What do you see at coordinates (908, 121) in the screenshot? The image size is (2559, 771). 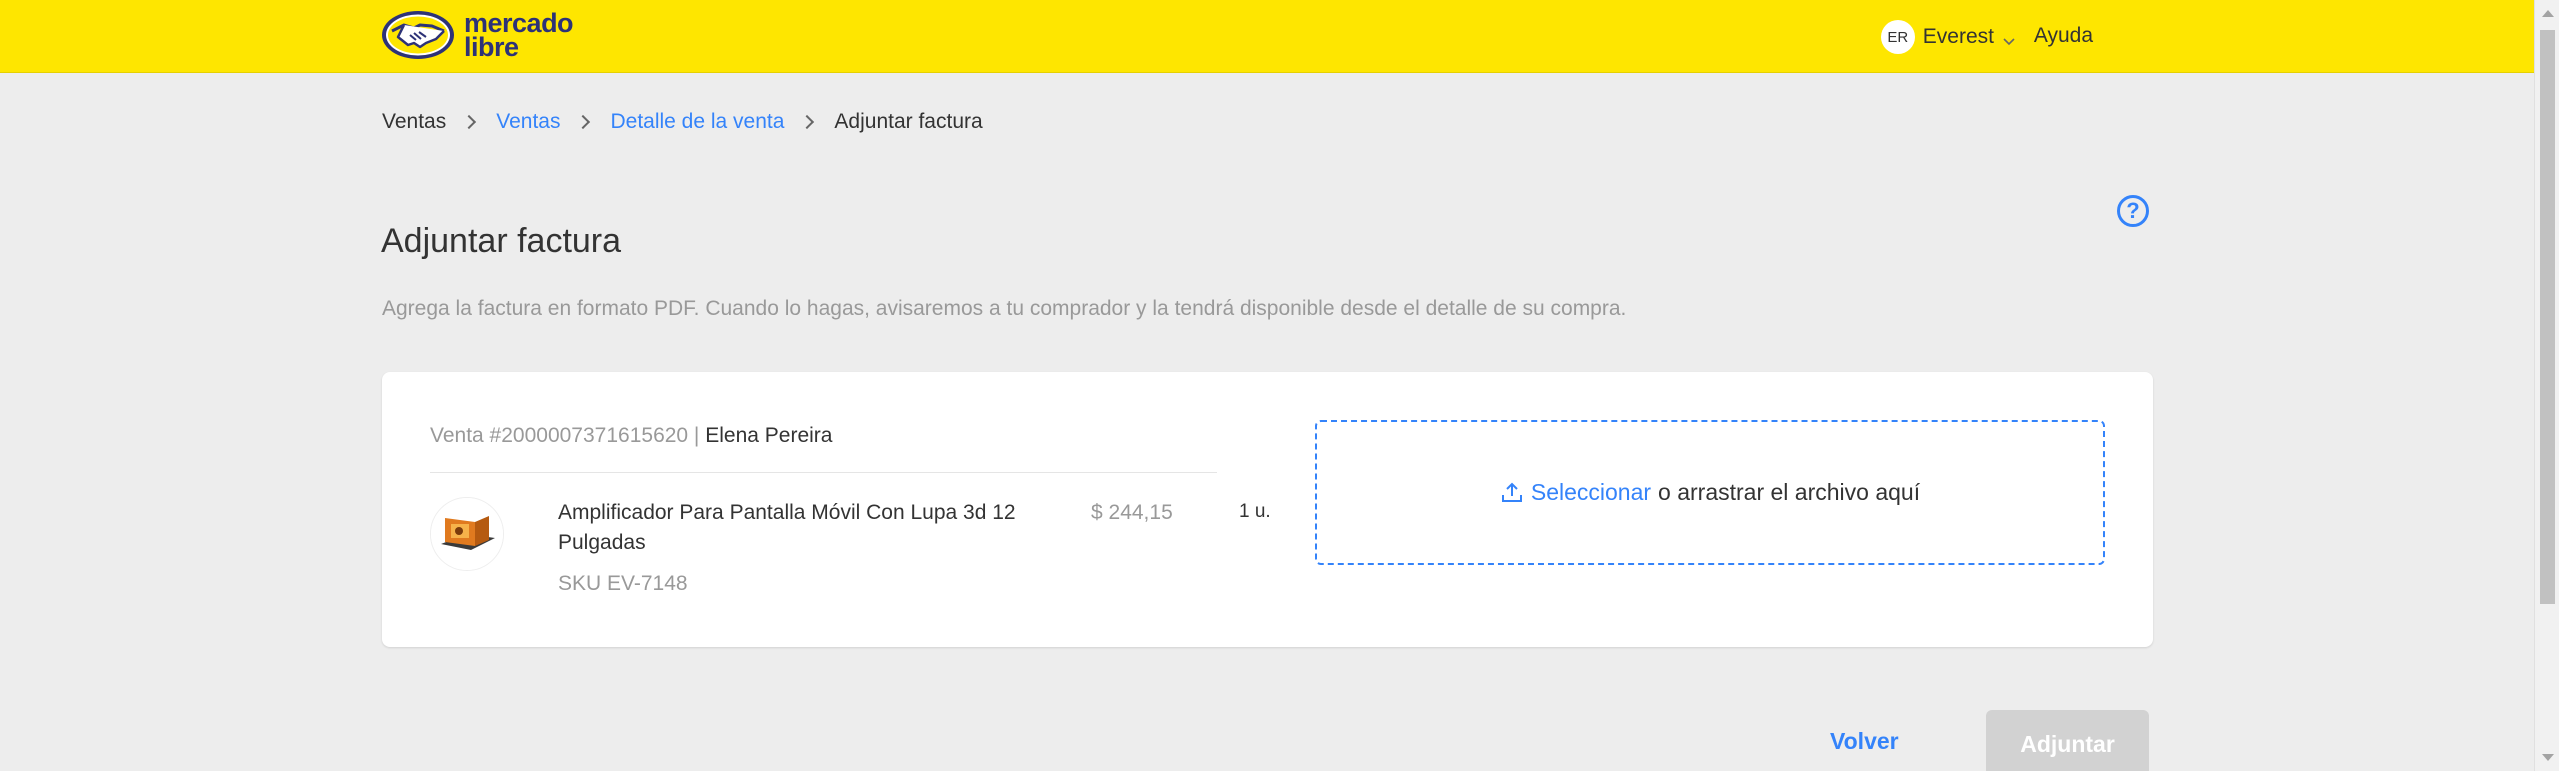 I see `breadcrumb-item-current: Adjuntar factura` at bounding box center [908, 121].